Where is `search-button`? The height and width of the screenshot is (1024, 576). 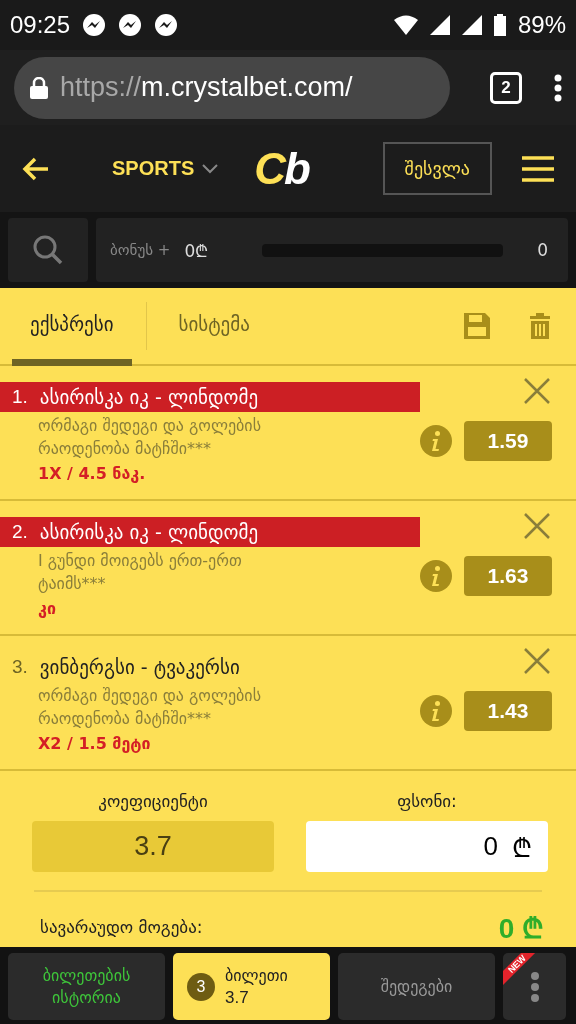
search-button is located at coordinates (48, 250).